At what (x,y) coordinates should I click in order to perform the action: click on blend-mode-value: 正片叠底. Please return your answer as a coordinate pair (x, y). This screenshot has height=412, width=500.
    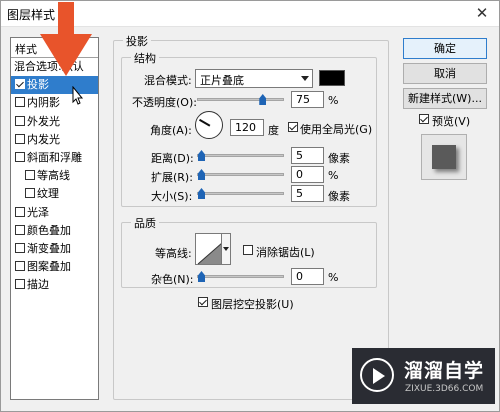
    Looking at the image, I should click on (222, 80).